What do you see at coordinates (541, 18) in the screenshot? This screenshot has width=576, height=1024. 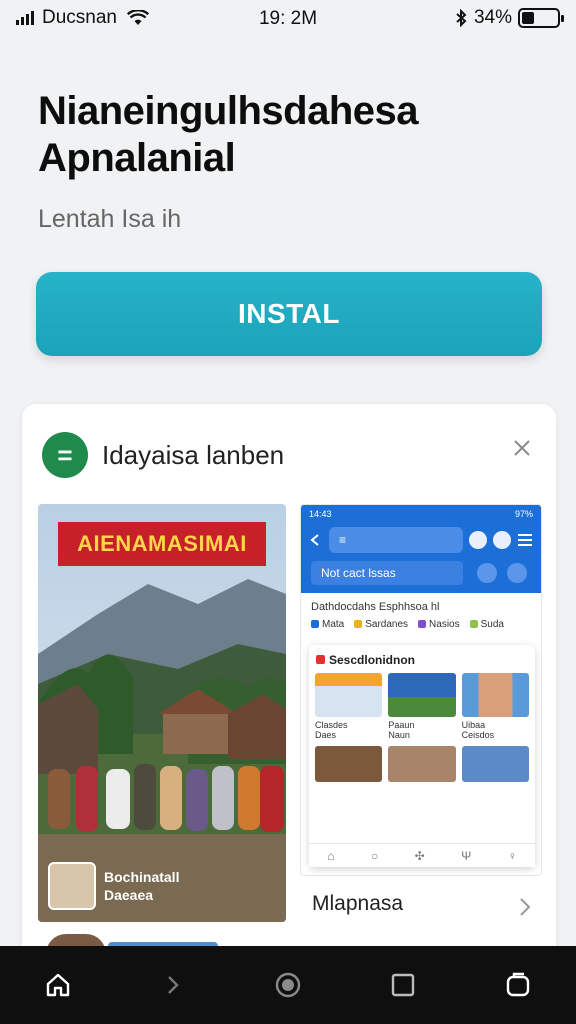 I see `battery-icon` at bounding box center [541, 18].